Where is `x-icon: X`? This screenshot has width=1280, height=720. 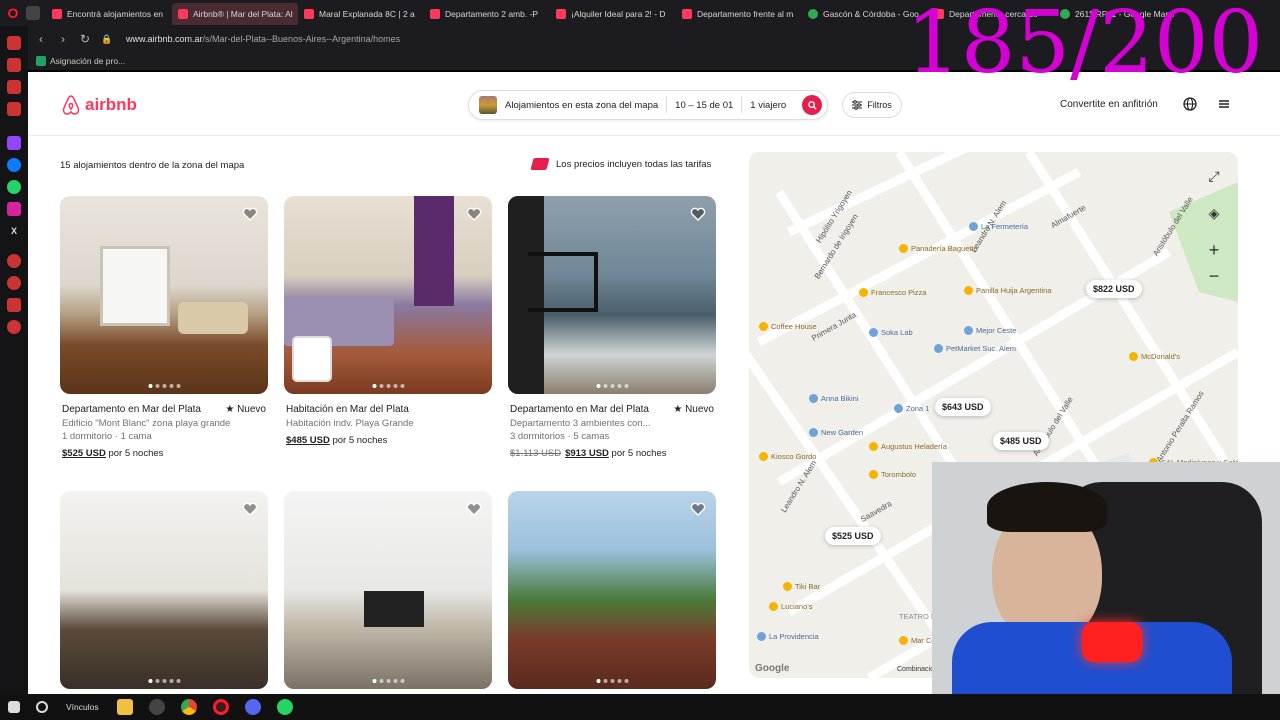 x-icon: X is located at coordinates (14, 231).